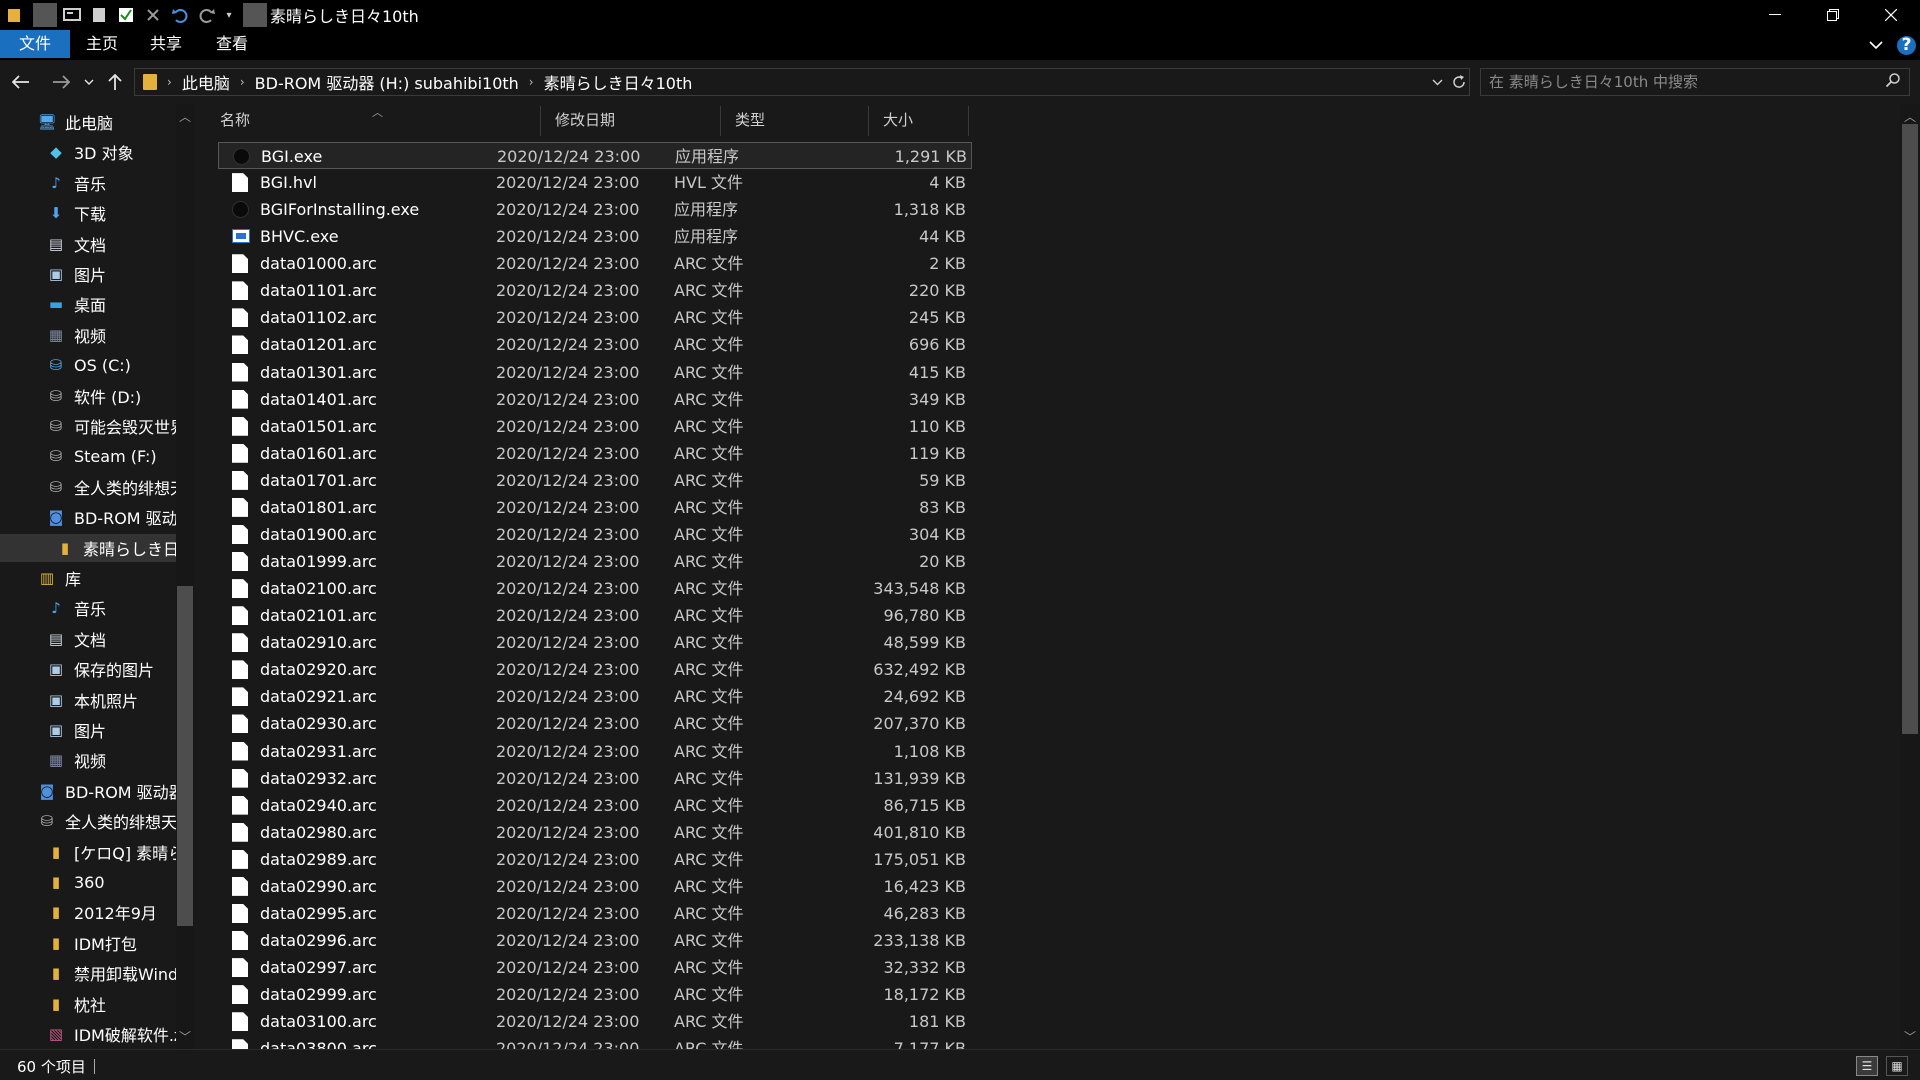 The width and height of the screenshot is (1920, 1080). What do you see at coordinates (88, 1004) in the screenshot?
I see `nav-item: ▮ 枕社` at bounding box center [88, 1004].